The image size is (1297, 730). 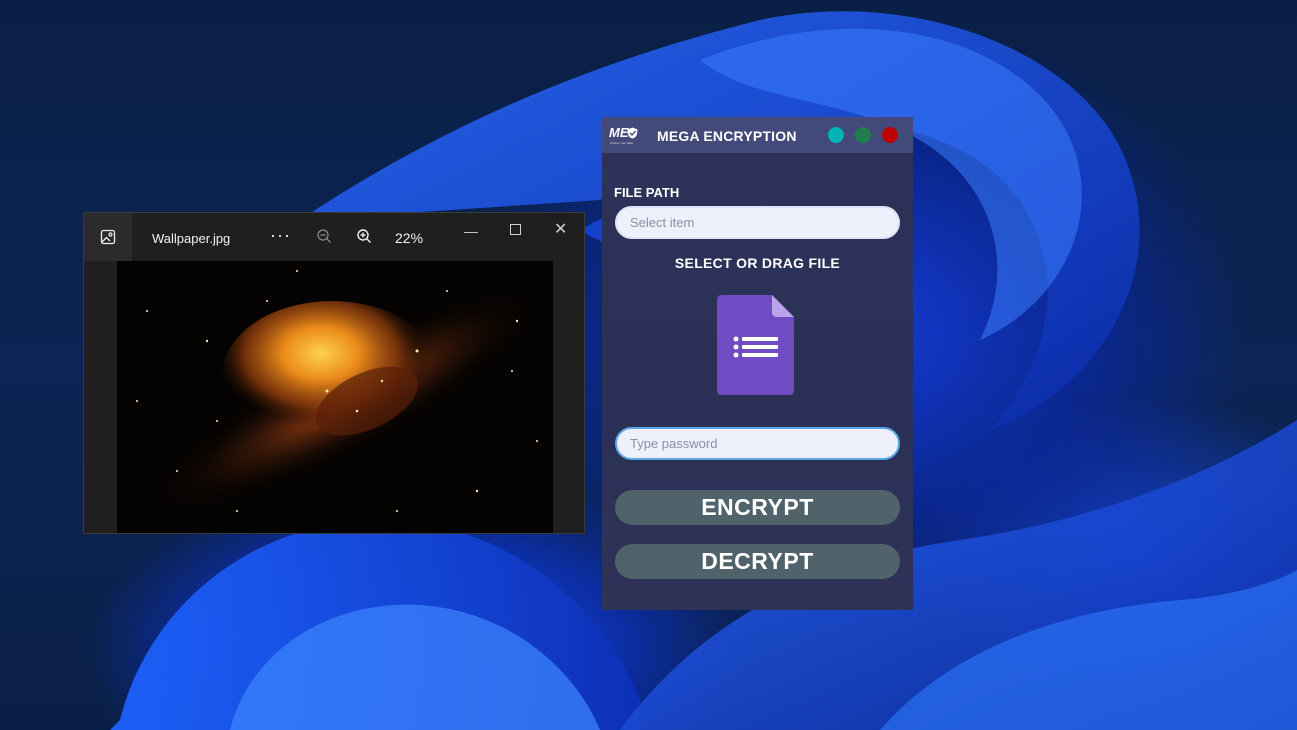 I want to click on help-dot-button, so click(x=836, y=135).